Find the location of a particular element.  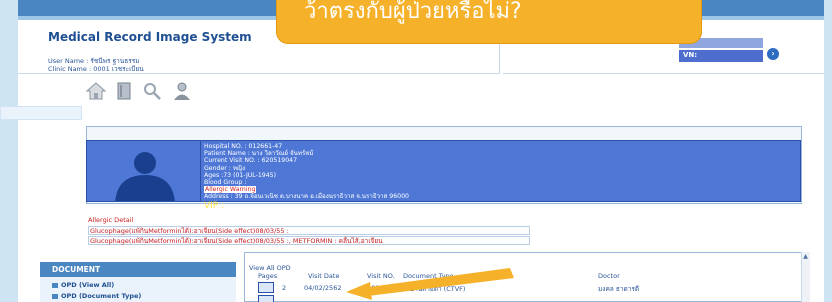

allergic-detail-title: Allergic Detail is located at coordinates (111, 220).